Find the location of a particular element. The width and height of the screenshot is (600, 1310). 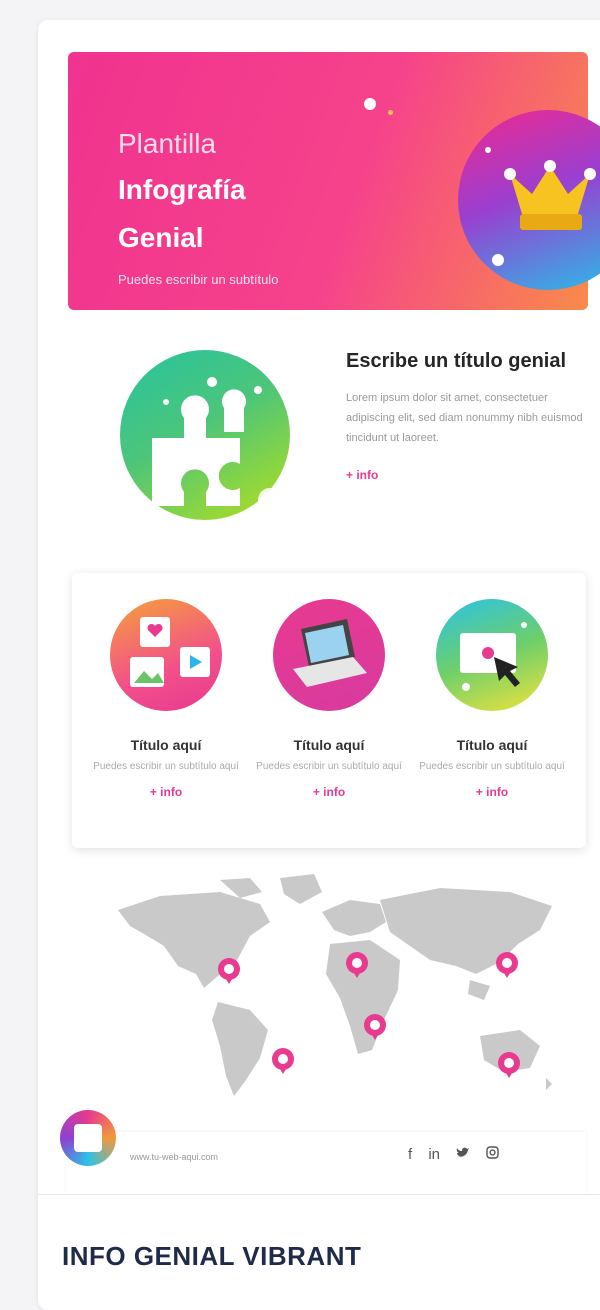

social-links: f in is located at coordinates (459, 1154).